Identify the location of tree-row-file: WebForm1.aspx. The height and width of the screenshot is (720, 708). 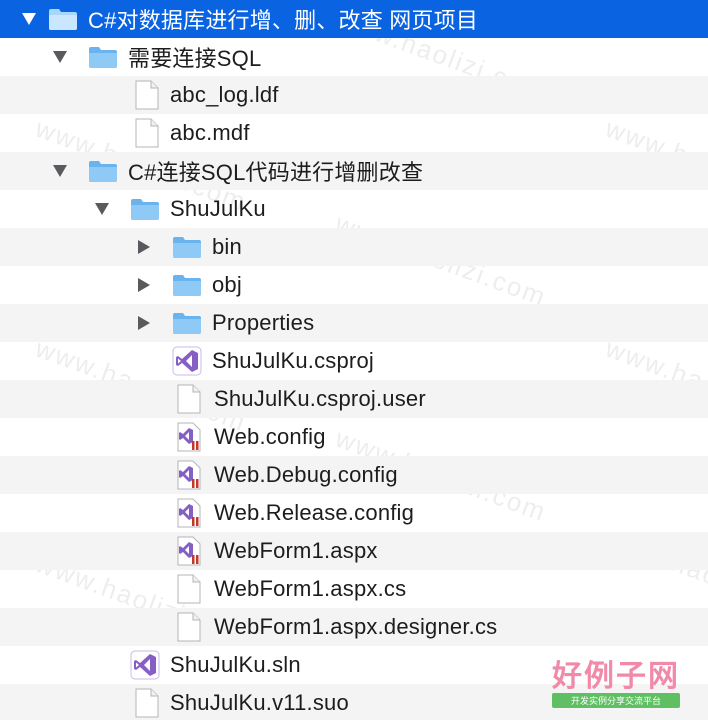
(354, 551).